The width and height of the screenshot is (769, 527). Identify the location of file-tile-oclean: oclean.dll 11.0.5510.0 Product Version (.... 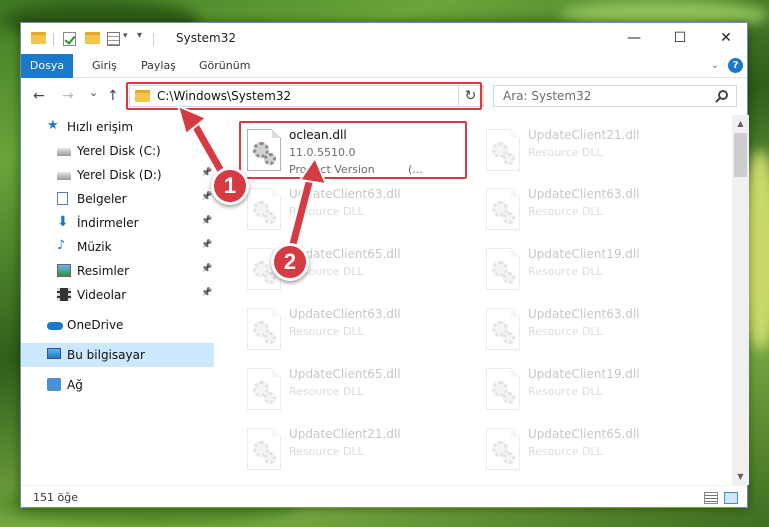
(353, 151).